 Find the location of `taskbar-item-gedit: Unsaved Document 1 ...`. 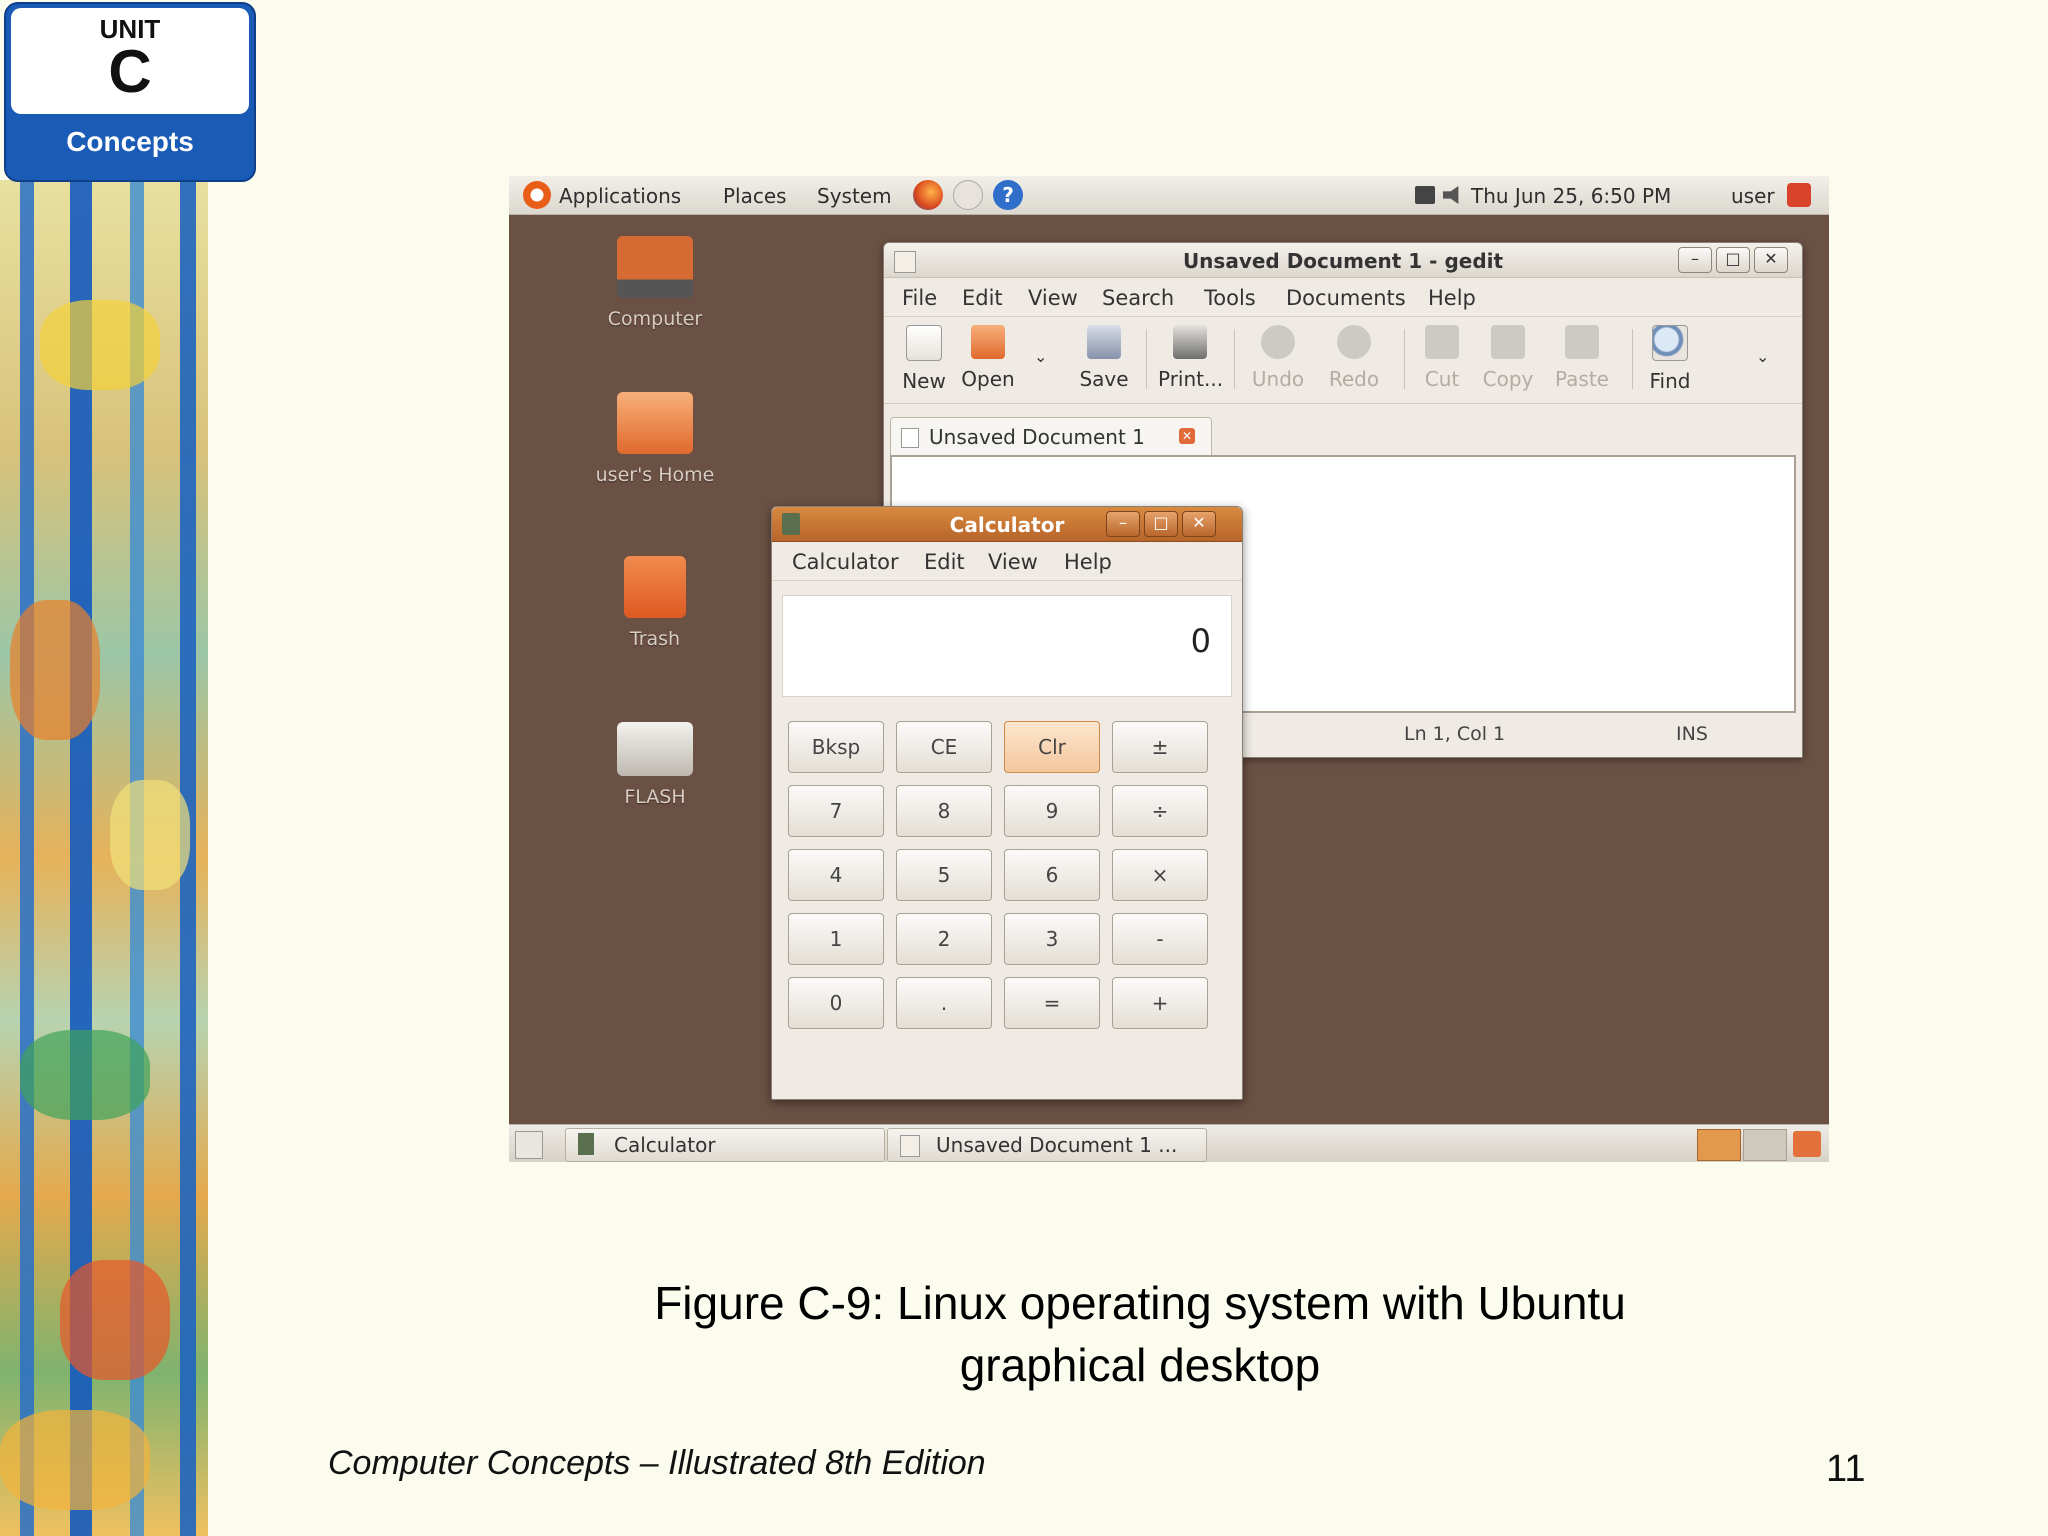

taskbar-item-gedit: Unsaved Document 1 ... is located at coordinates (1047, 1145).